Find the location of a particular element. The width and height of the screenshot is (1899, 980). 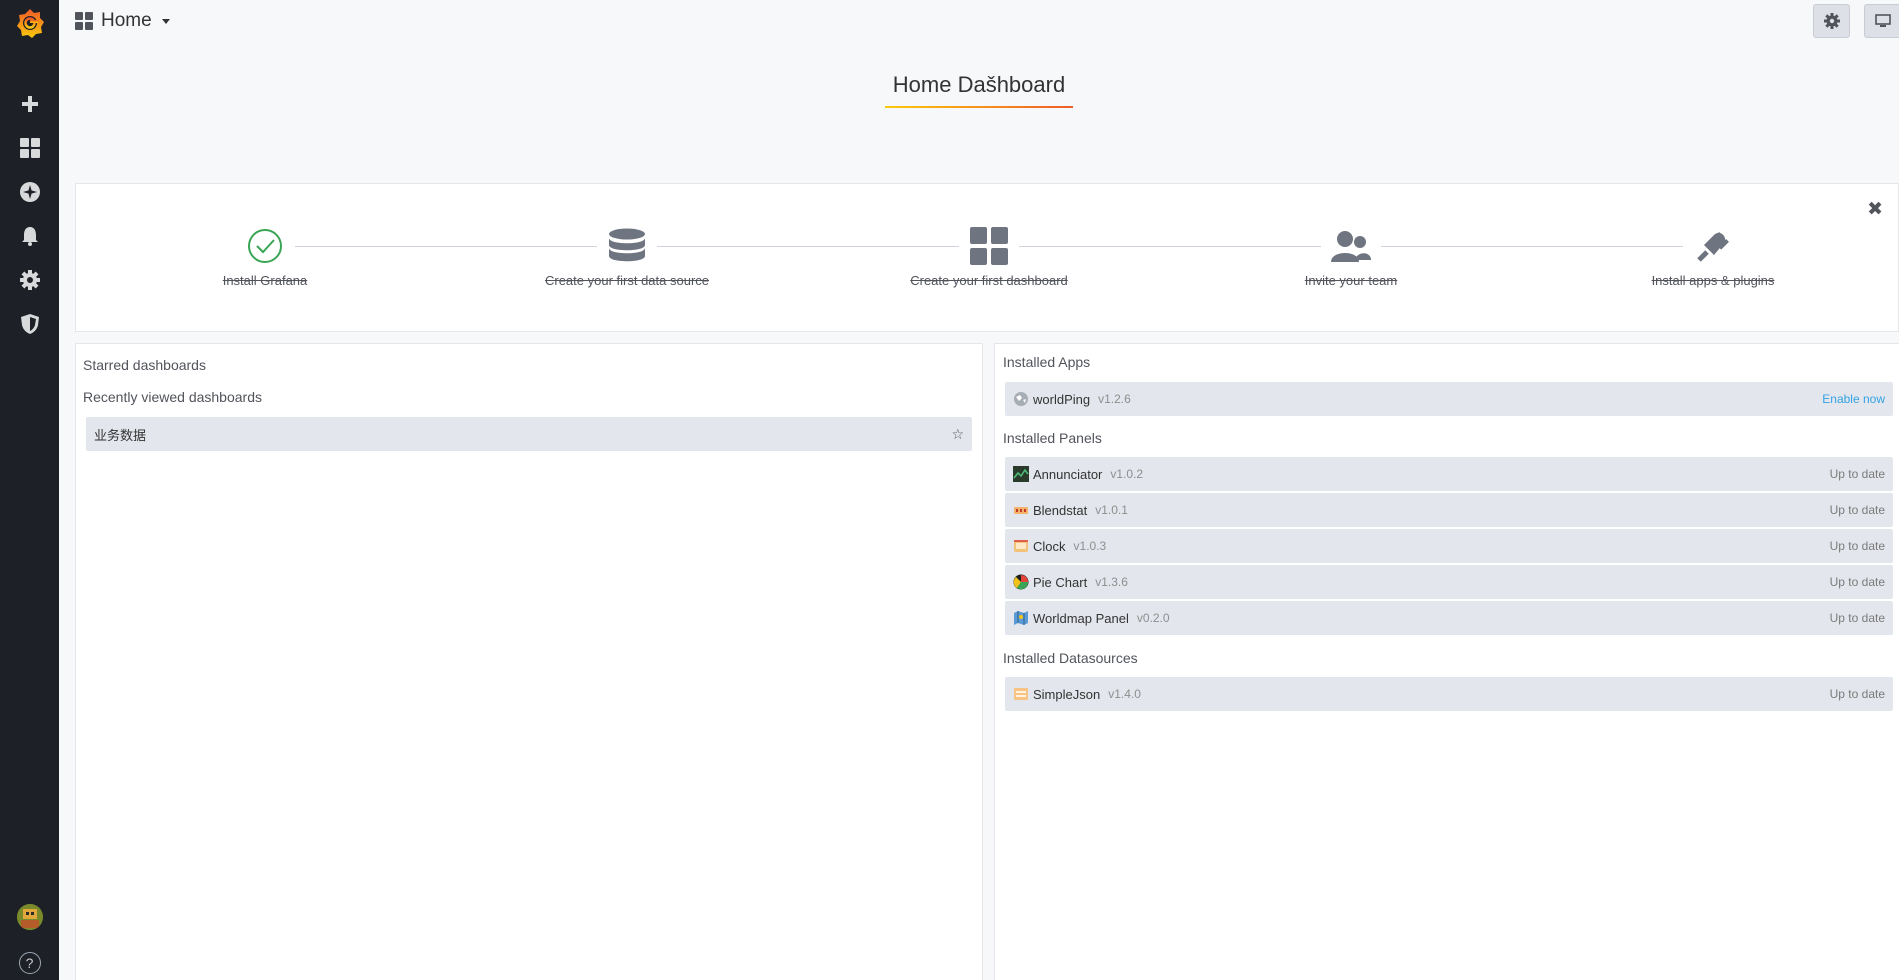

step-create-data-source: Create your first data source is located at coordinates (627, 256).